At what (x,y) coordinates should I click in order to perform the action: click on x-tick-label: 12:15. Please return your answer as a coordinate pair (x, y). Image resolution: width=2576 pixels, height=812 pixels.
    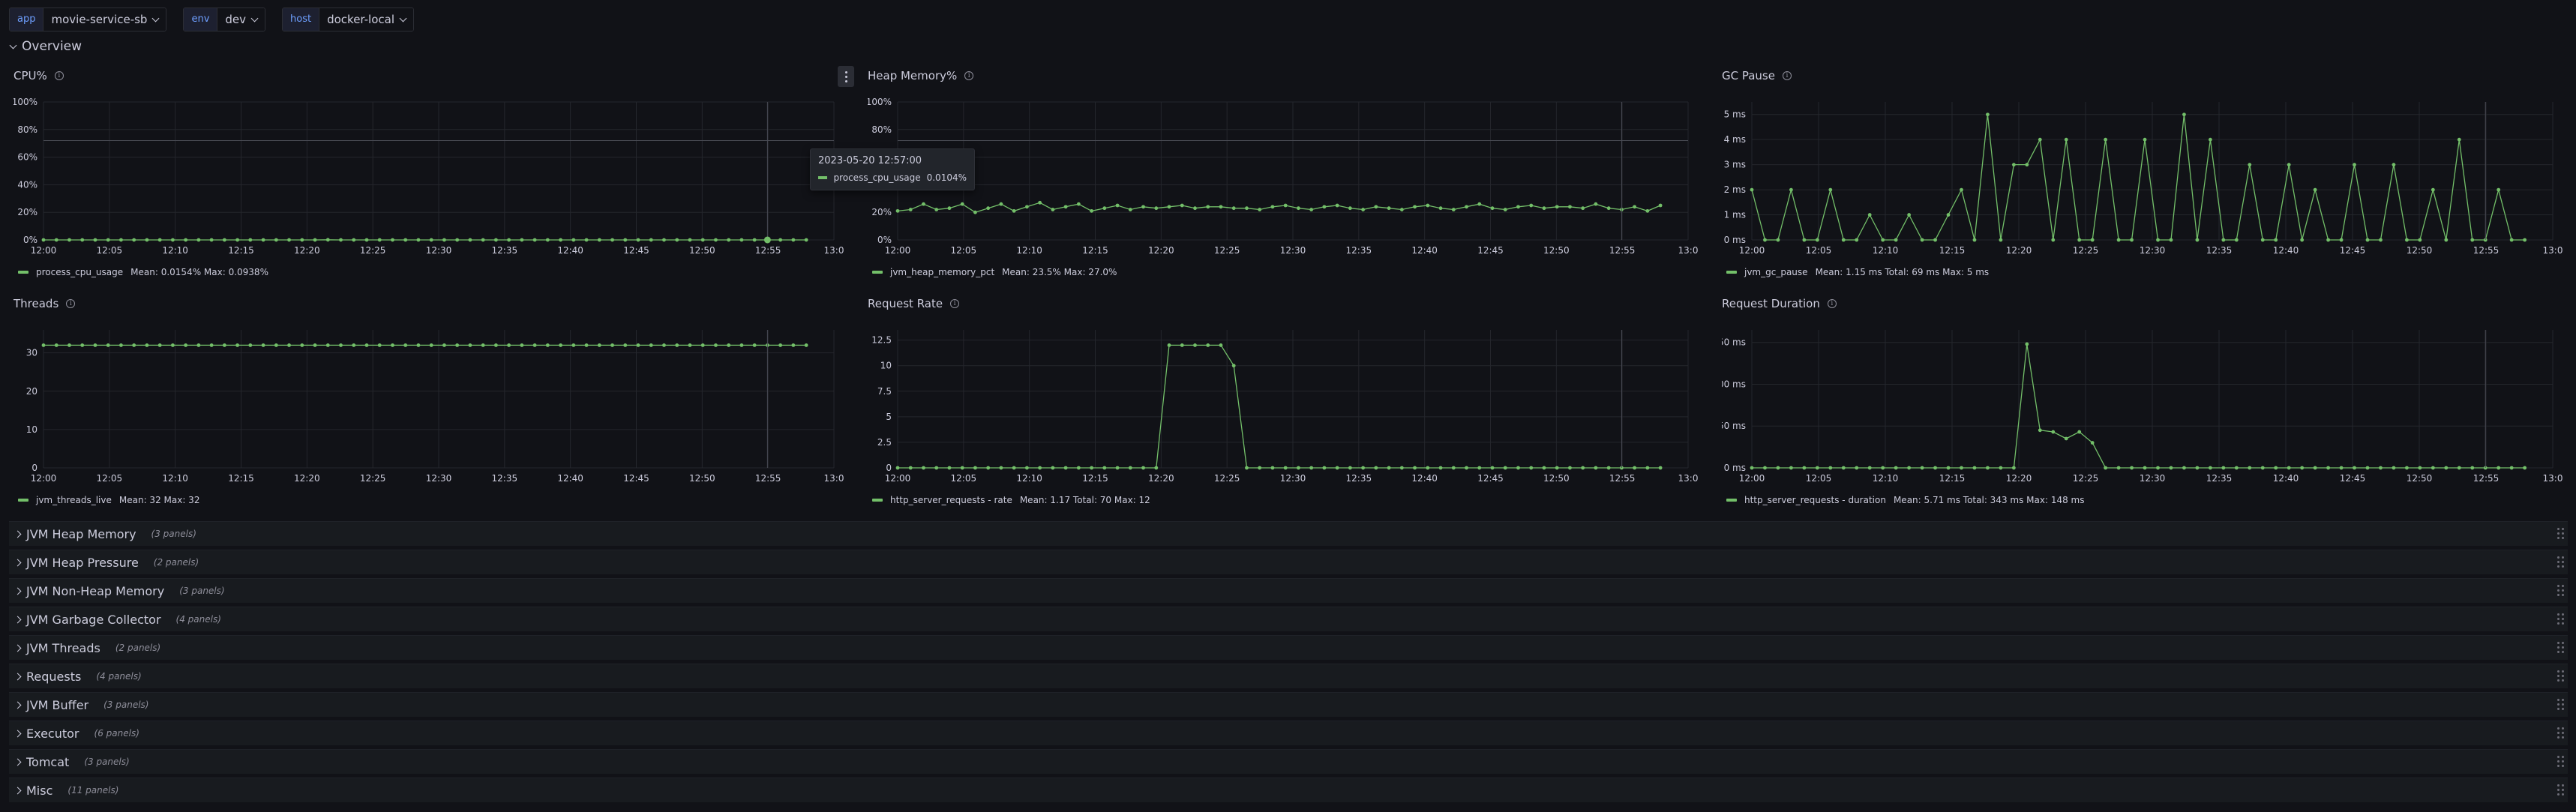
    Looking at the image, I should click on (1095, 478).